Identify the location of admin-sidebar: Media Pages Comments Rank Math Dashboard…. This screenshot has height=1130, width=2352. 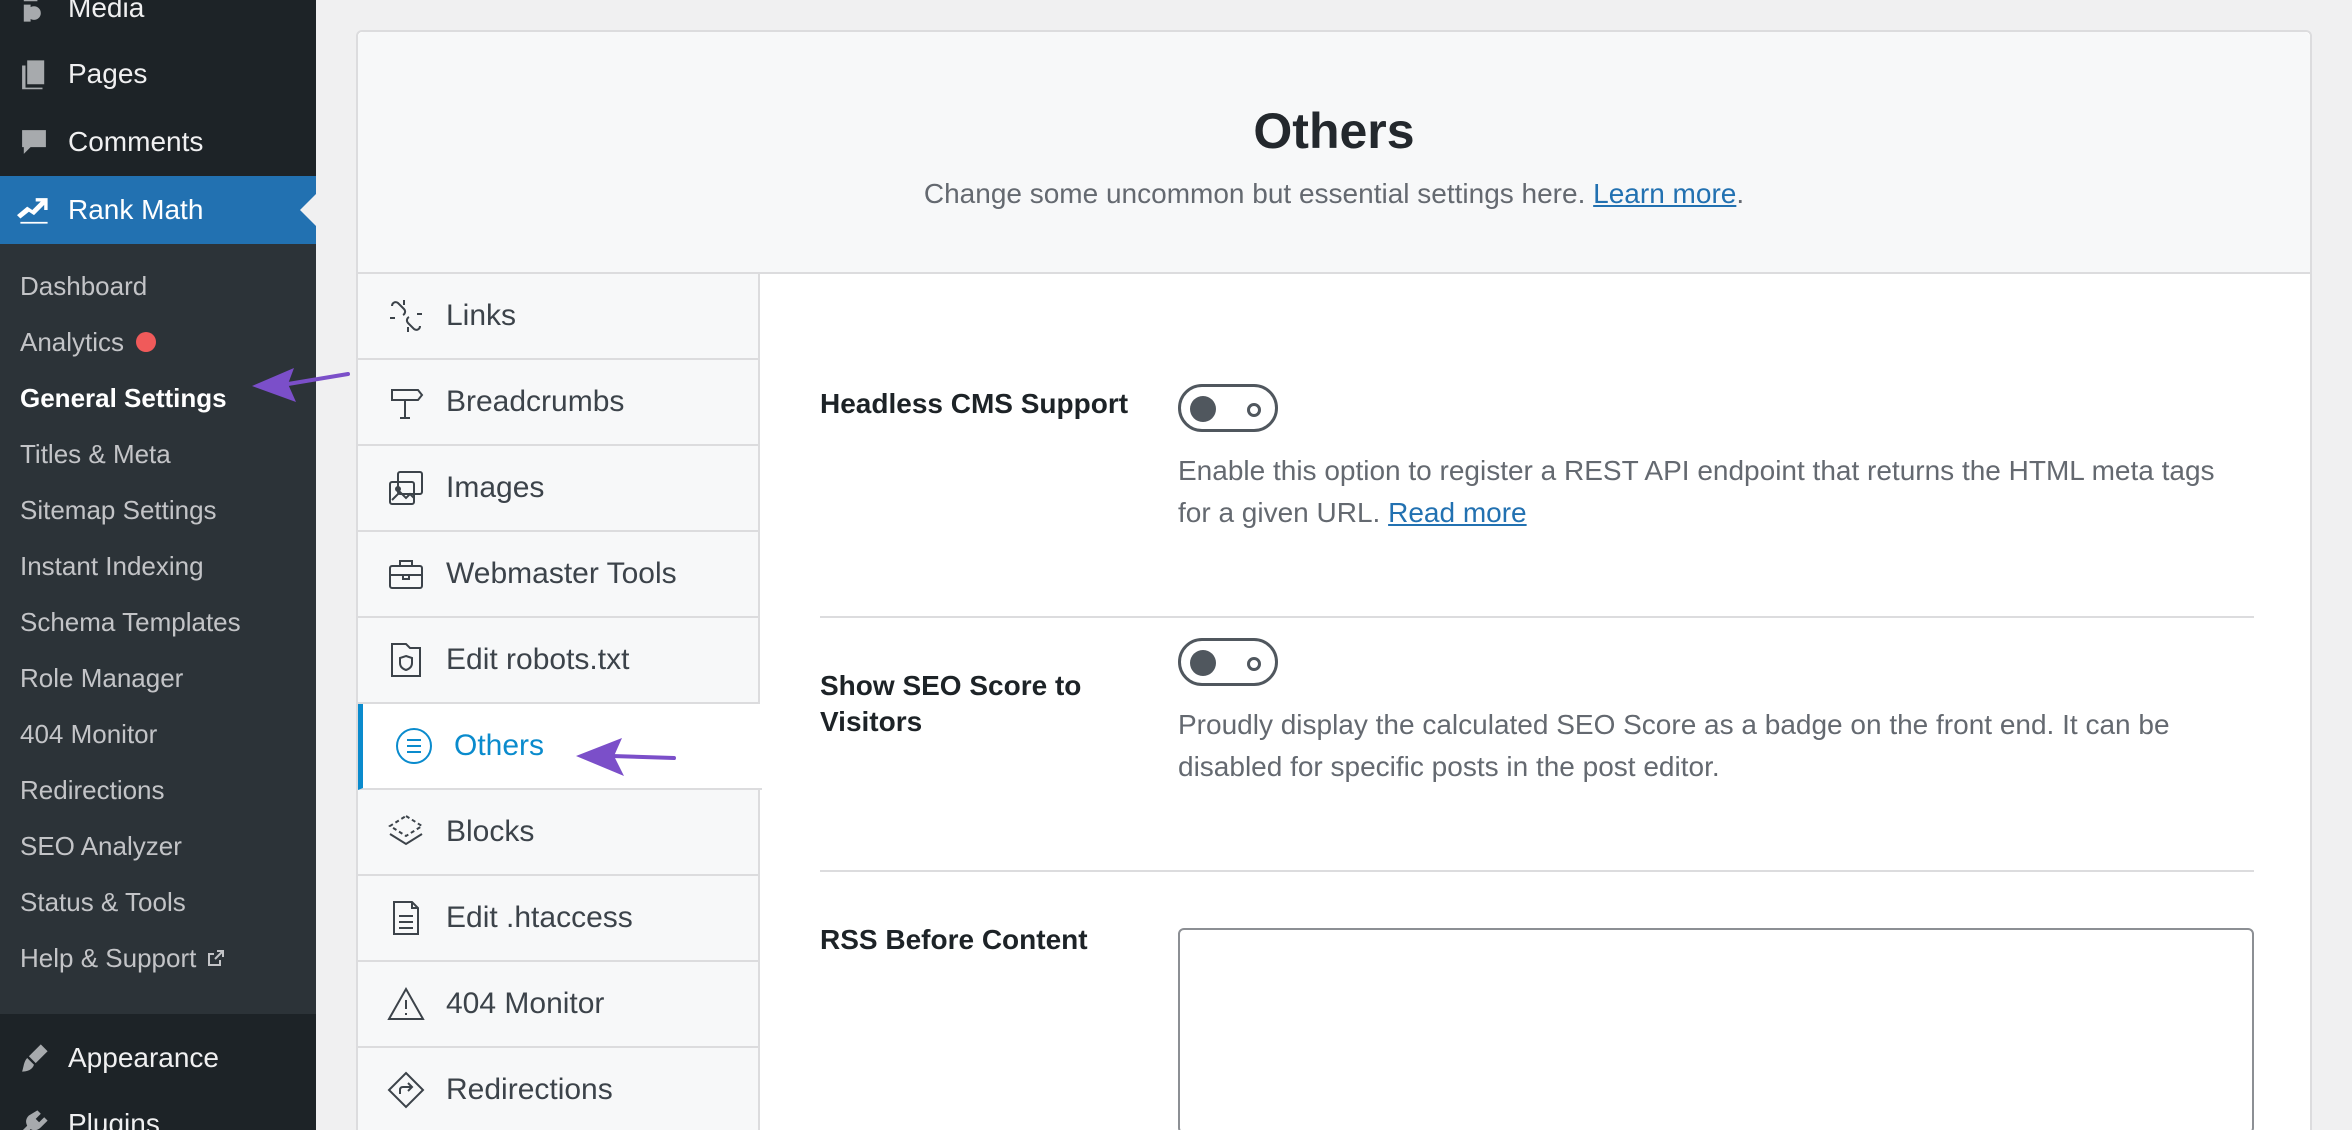
(158, 565).